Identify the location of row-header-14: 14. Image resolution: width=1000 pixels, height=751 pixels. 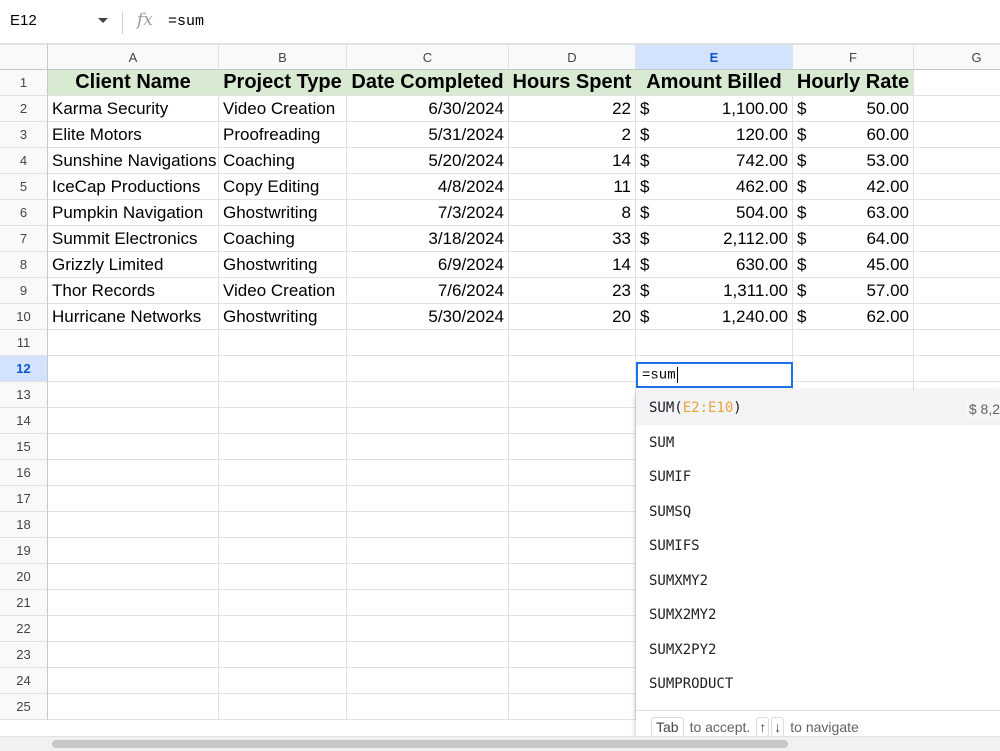
(24, 421).